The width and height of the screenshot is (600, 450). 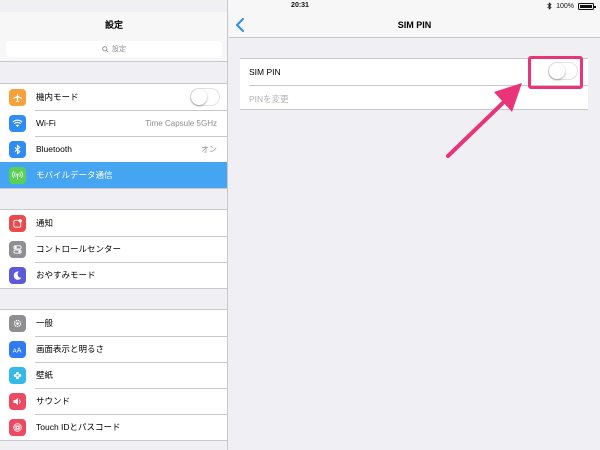 I want to click on fingerprint-icon, so click(x=17, y=427).